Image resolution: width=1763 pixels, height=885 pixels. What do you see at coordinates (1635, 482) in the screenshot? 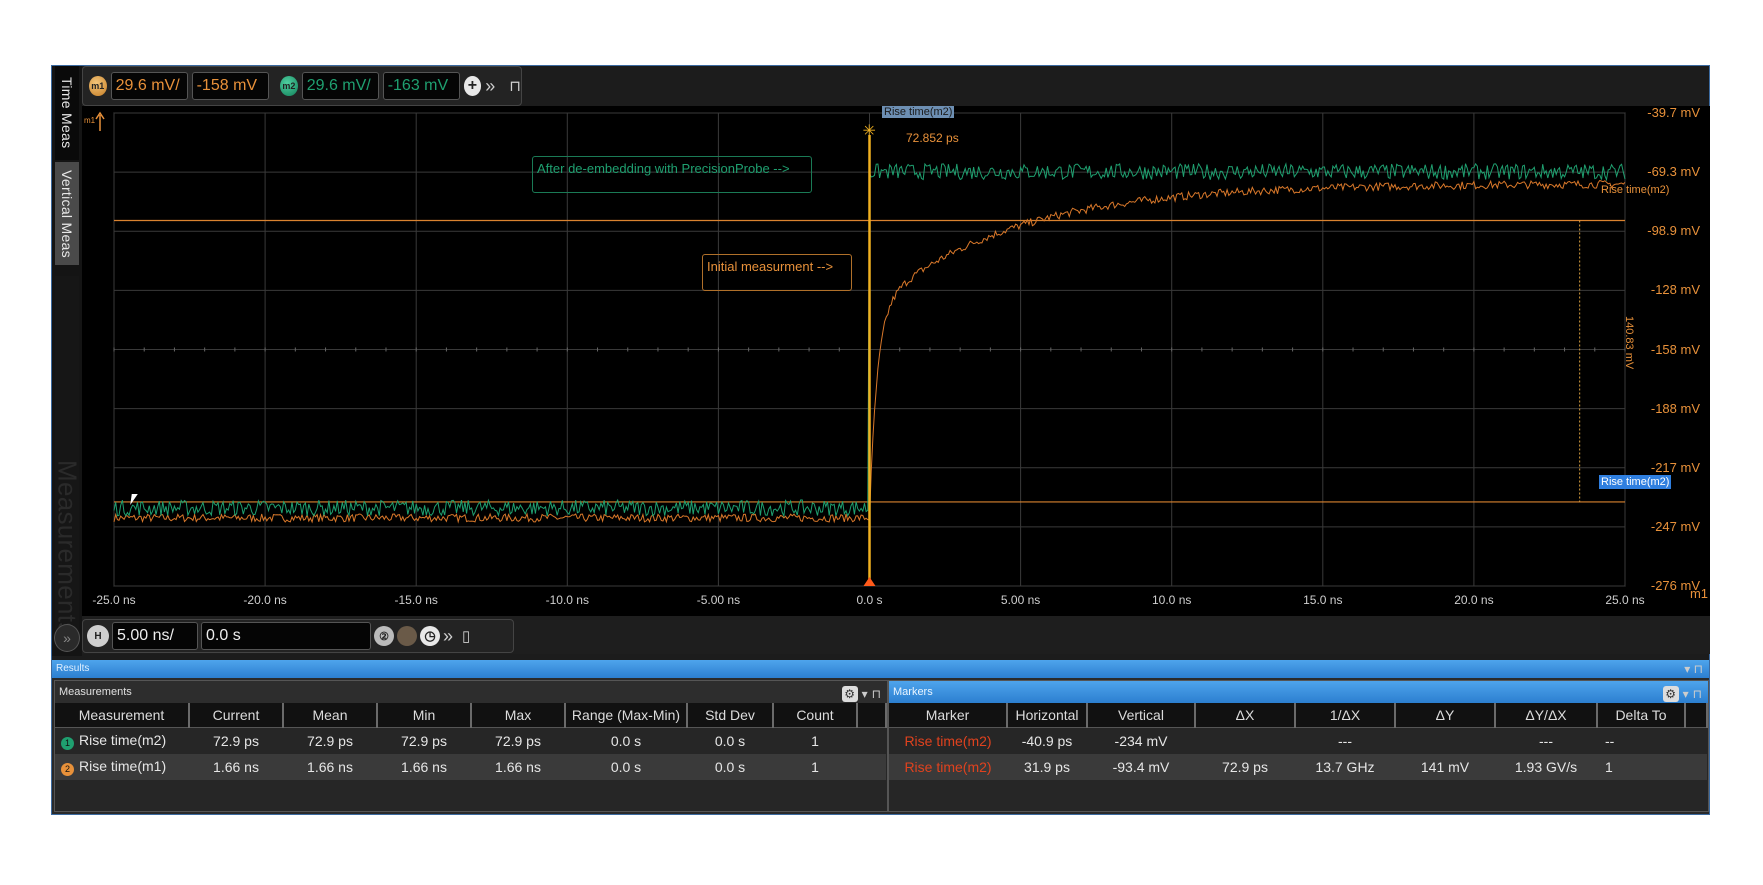
I see `lower-marker-label: Rise time(m2)` at bounding box center [1635, 482].